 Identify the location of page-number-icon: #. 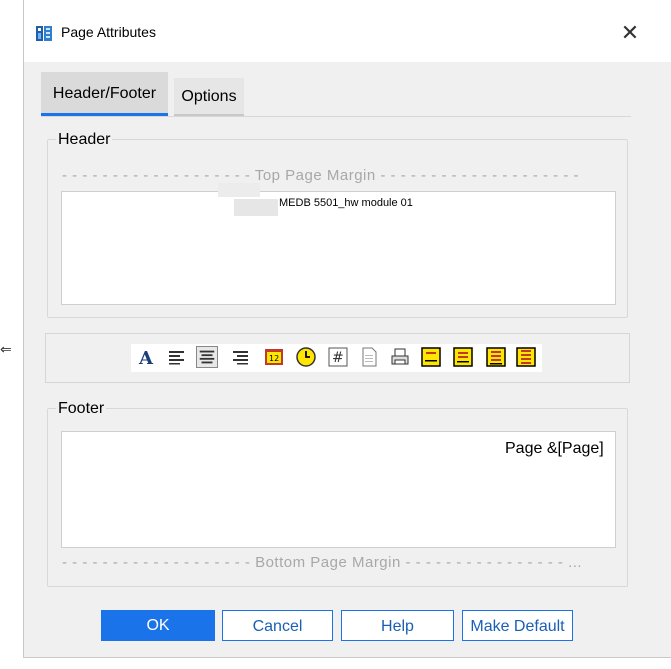
(338, 357).